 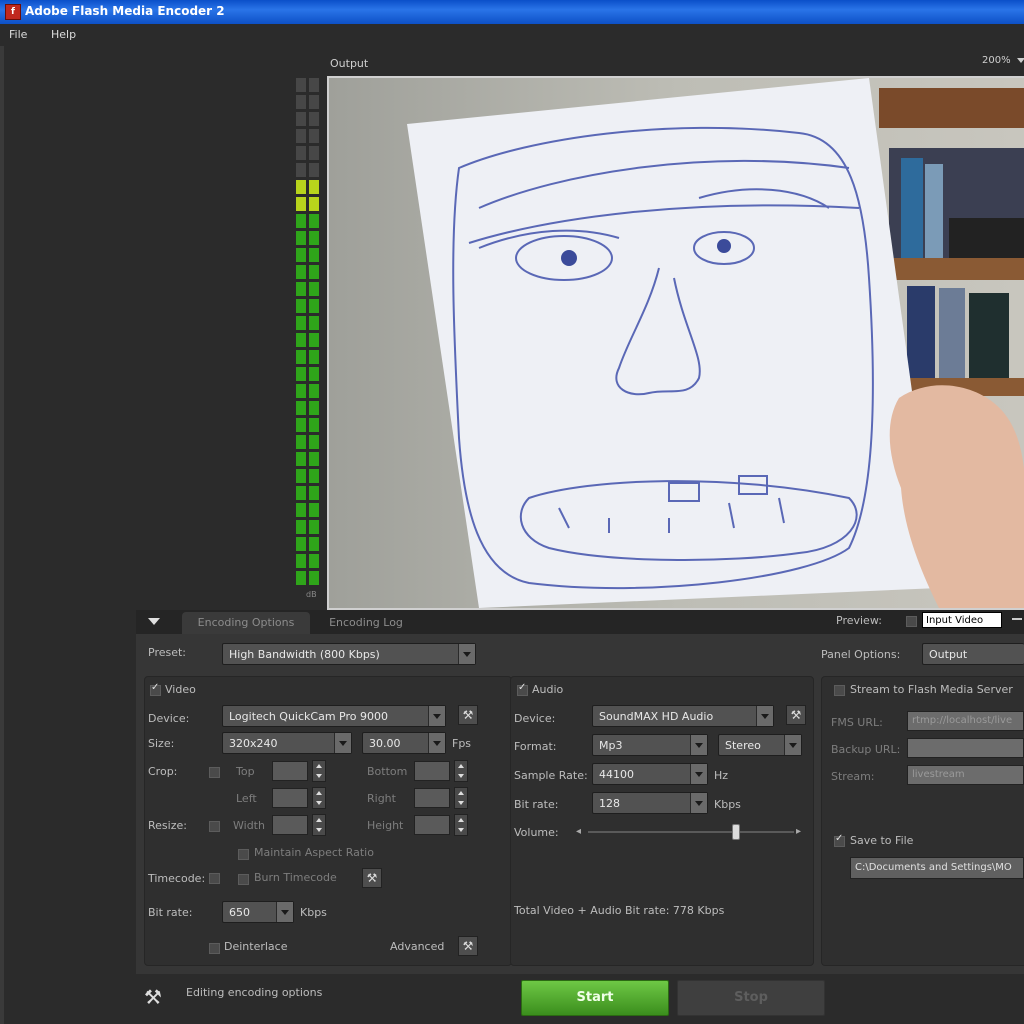 What do you see at coordinates (2, 535) in the screenshot?
I see `left-border` at bounding box center [2, 535].